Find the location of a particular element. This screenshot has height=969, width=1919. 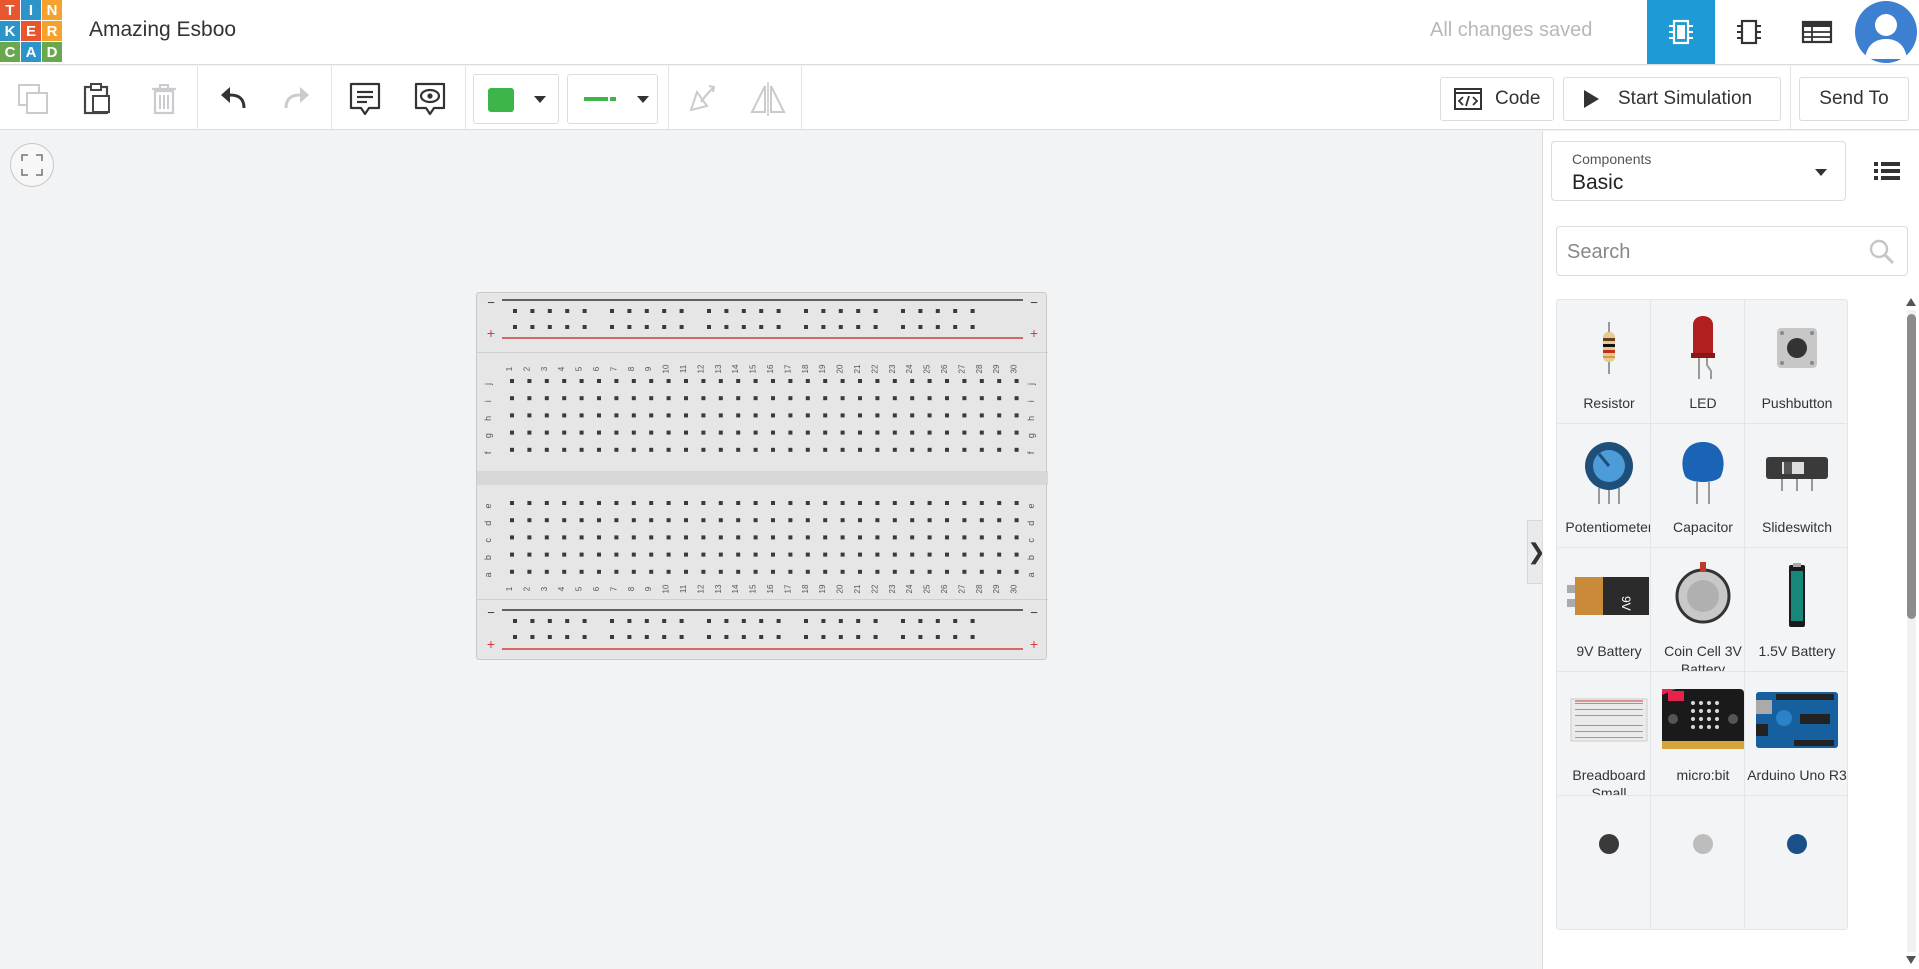

code-button: Code is located at coordinates (1497, 99).